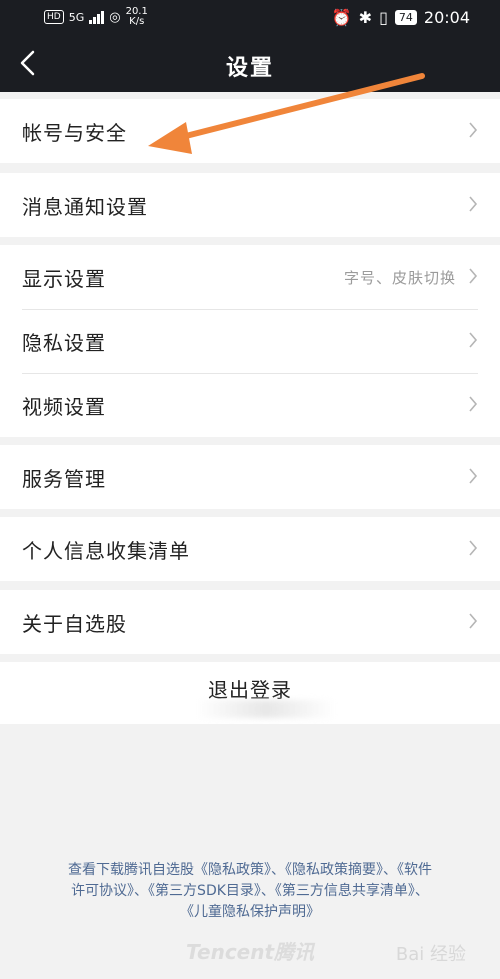 The image size is (500, 979). What do you see at coordinates (286, 113) in the screenshot?
I see `annotation-arrow-icon` at bounding box center [286, 113].